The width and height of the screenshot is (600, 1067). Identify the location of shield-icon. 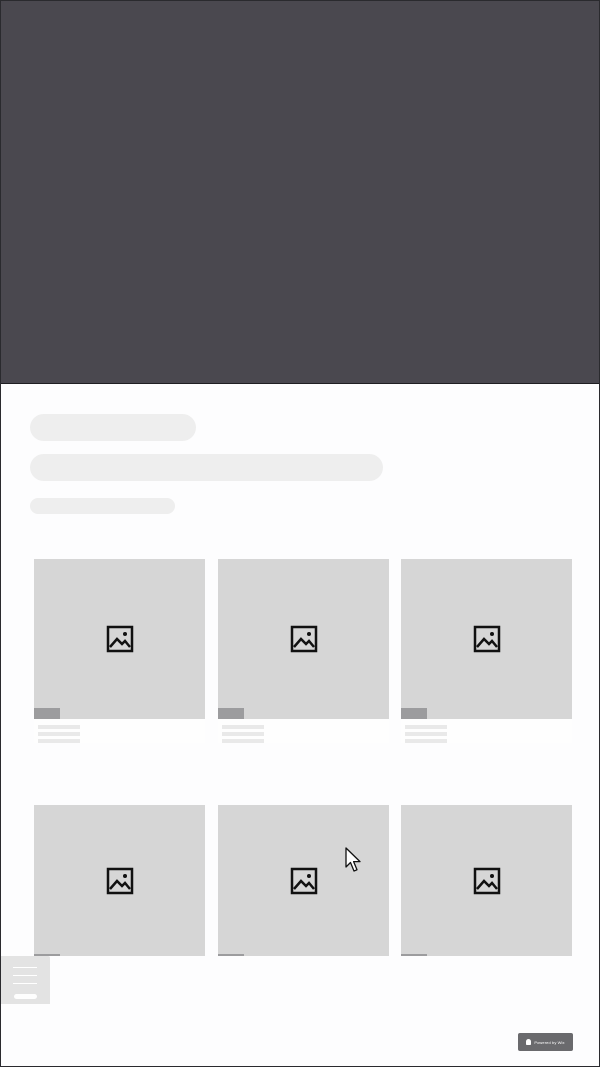
(529, 1042).